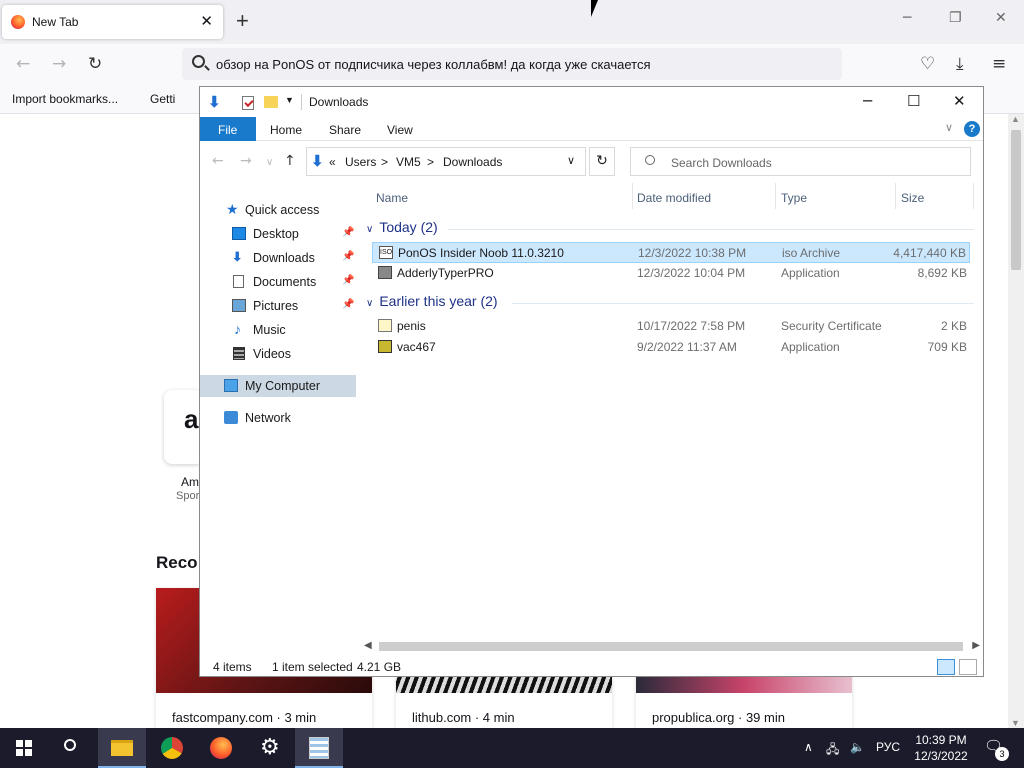 The image size is (1024, 768). I want to click on recent-locations-icon: ∨, so click(269, 162).